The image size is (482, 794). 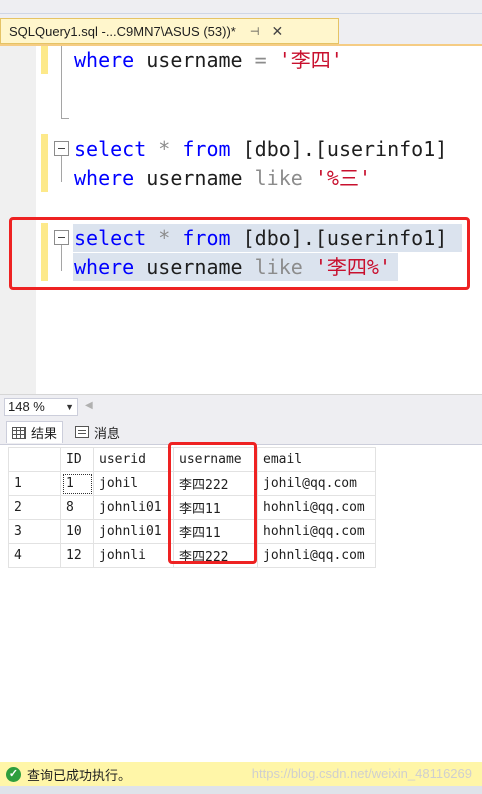 I want to click on code-line-select-2: select * from [dbo].[userinfo1], so click(x=261, y=149).